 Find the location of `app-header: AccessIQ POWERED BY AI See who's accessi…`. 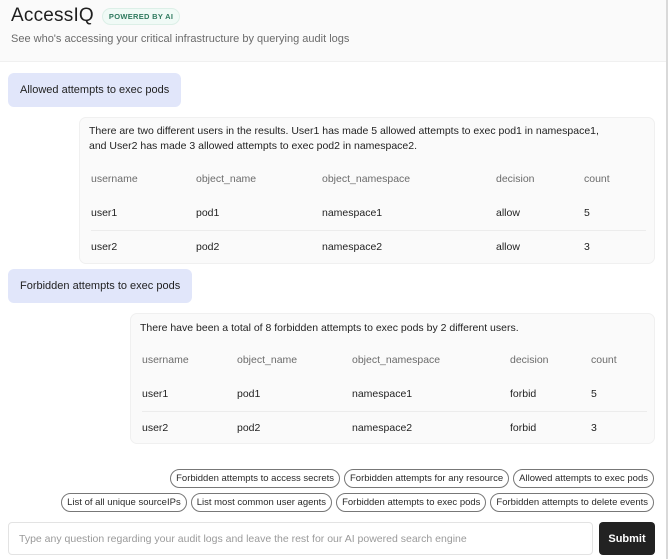

app-header: AccessIQ POWERED BY AI See who's accessi… is located at coordinates (334, 31).